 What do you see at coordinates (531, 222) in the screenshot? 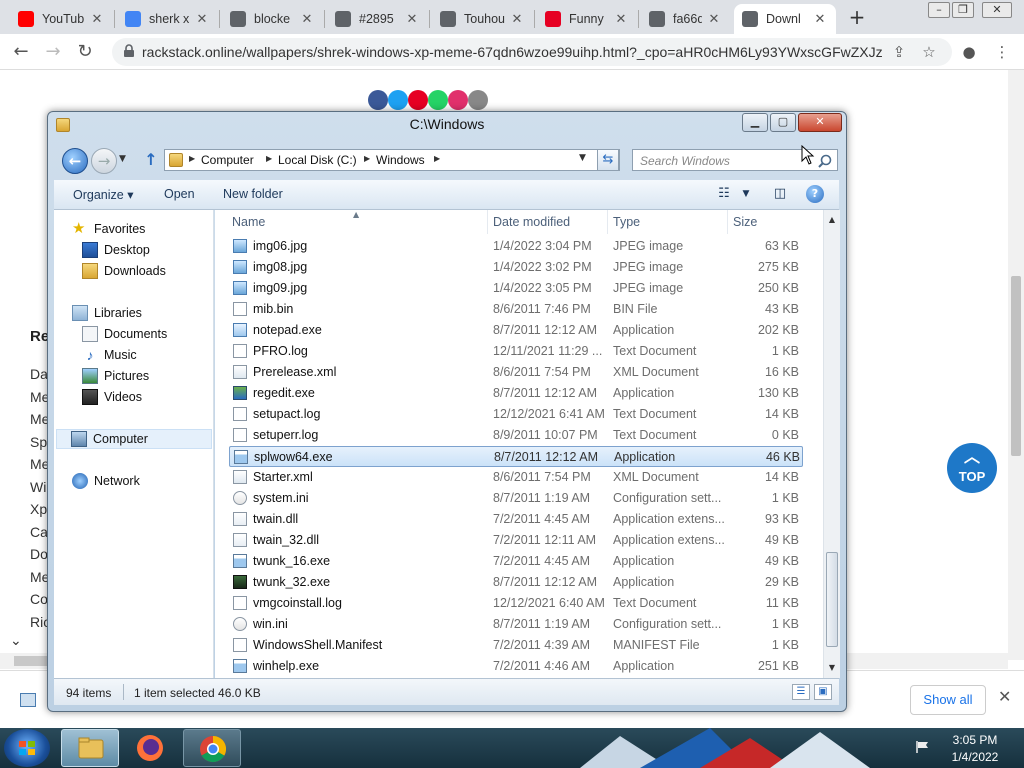
I see `column-header-date: Date modified` at bounding box center [531, 222].